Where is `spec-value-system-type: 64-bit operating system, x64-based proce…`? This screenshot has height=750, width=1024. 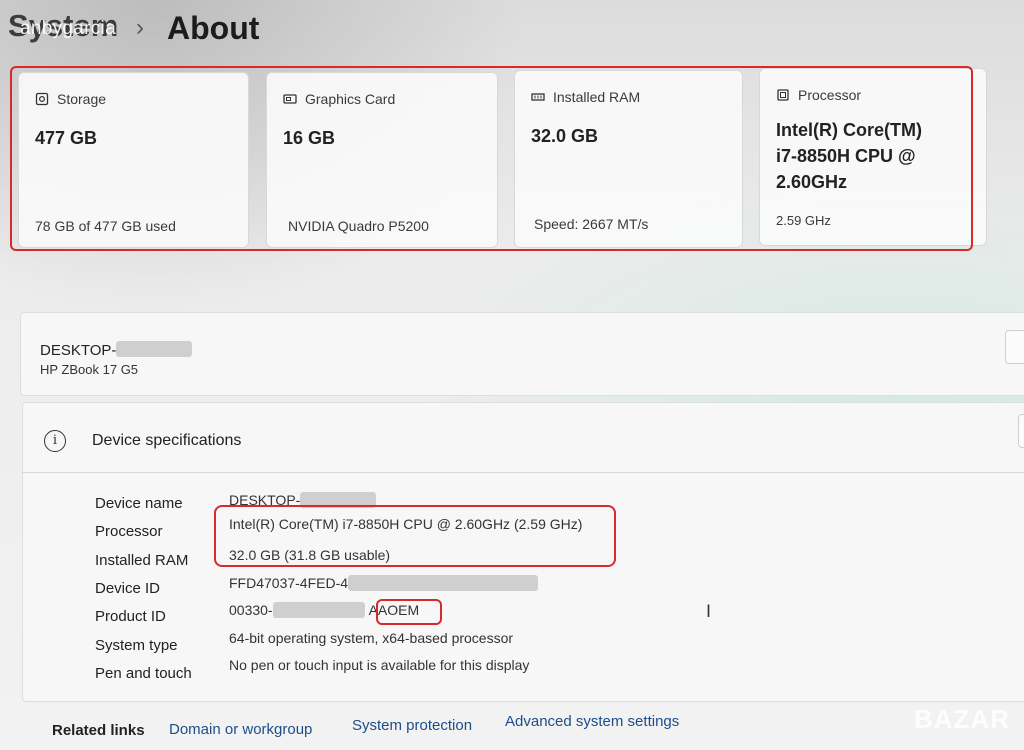 spec-value-system-type: 64-bit operating system, x64-based proce… is located at coordinates (371, 638).